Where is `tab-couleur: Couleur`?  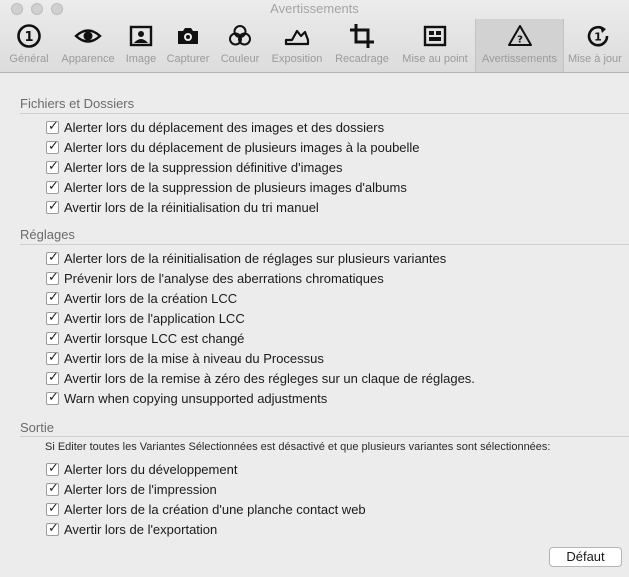 tab-couleur: Couleur is located at coordinates (240, 45).